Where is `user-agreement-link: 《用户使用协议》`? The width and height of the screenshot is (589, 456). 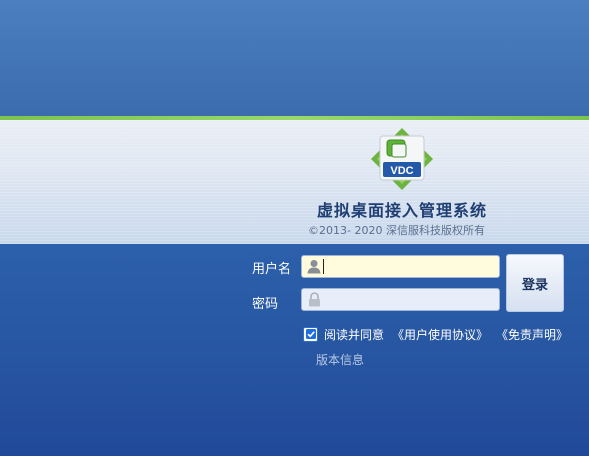
user-agreement-link: 《用户使用协议》 is located at coordinates (440, 334).